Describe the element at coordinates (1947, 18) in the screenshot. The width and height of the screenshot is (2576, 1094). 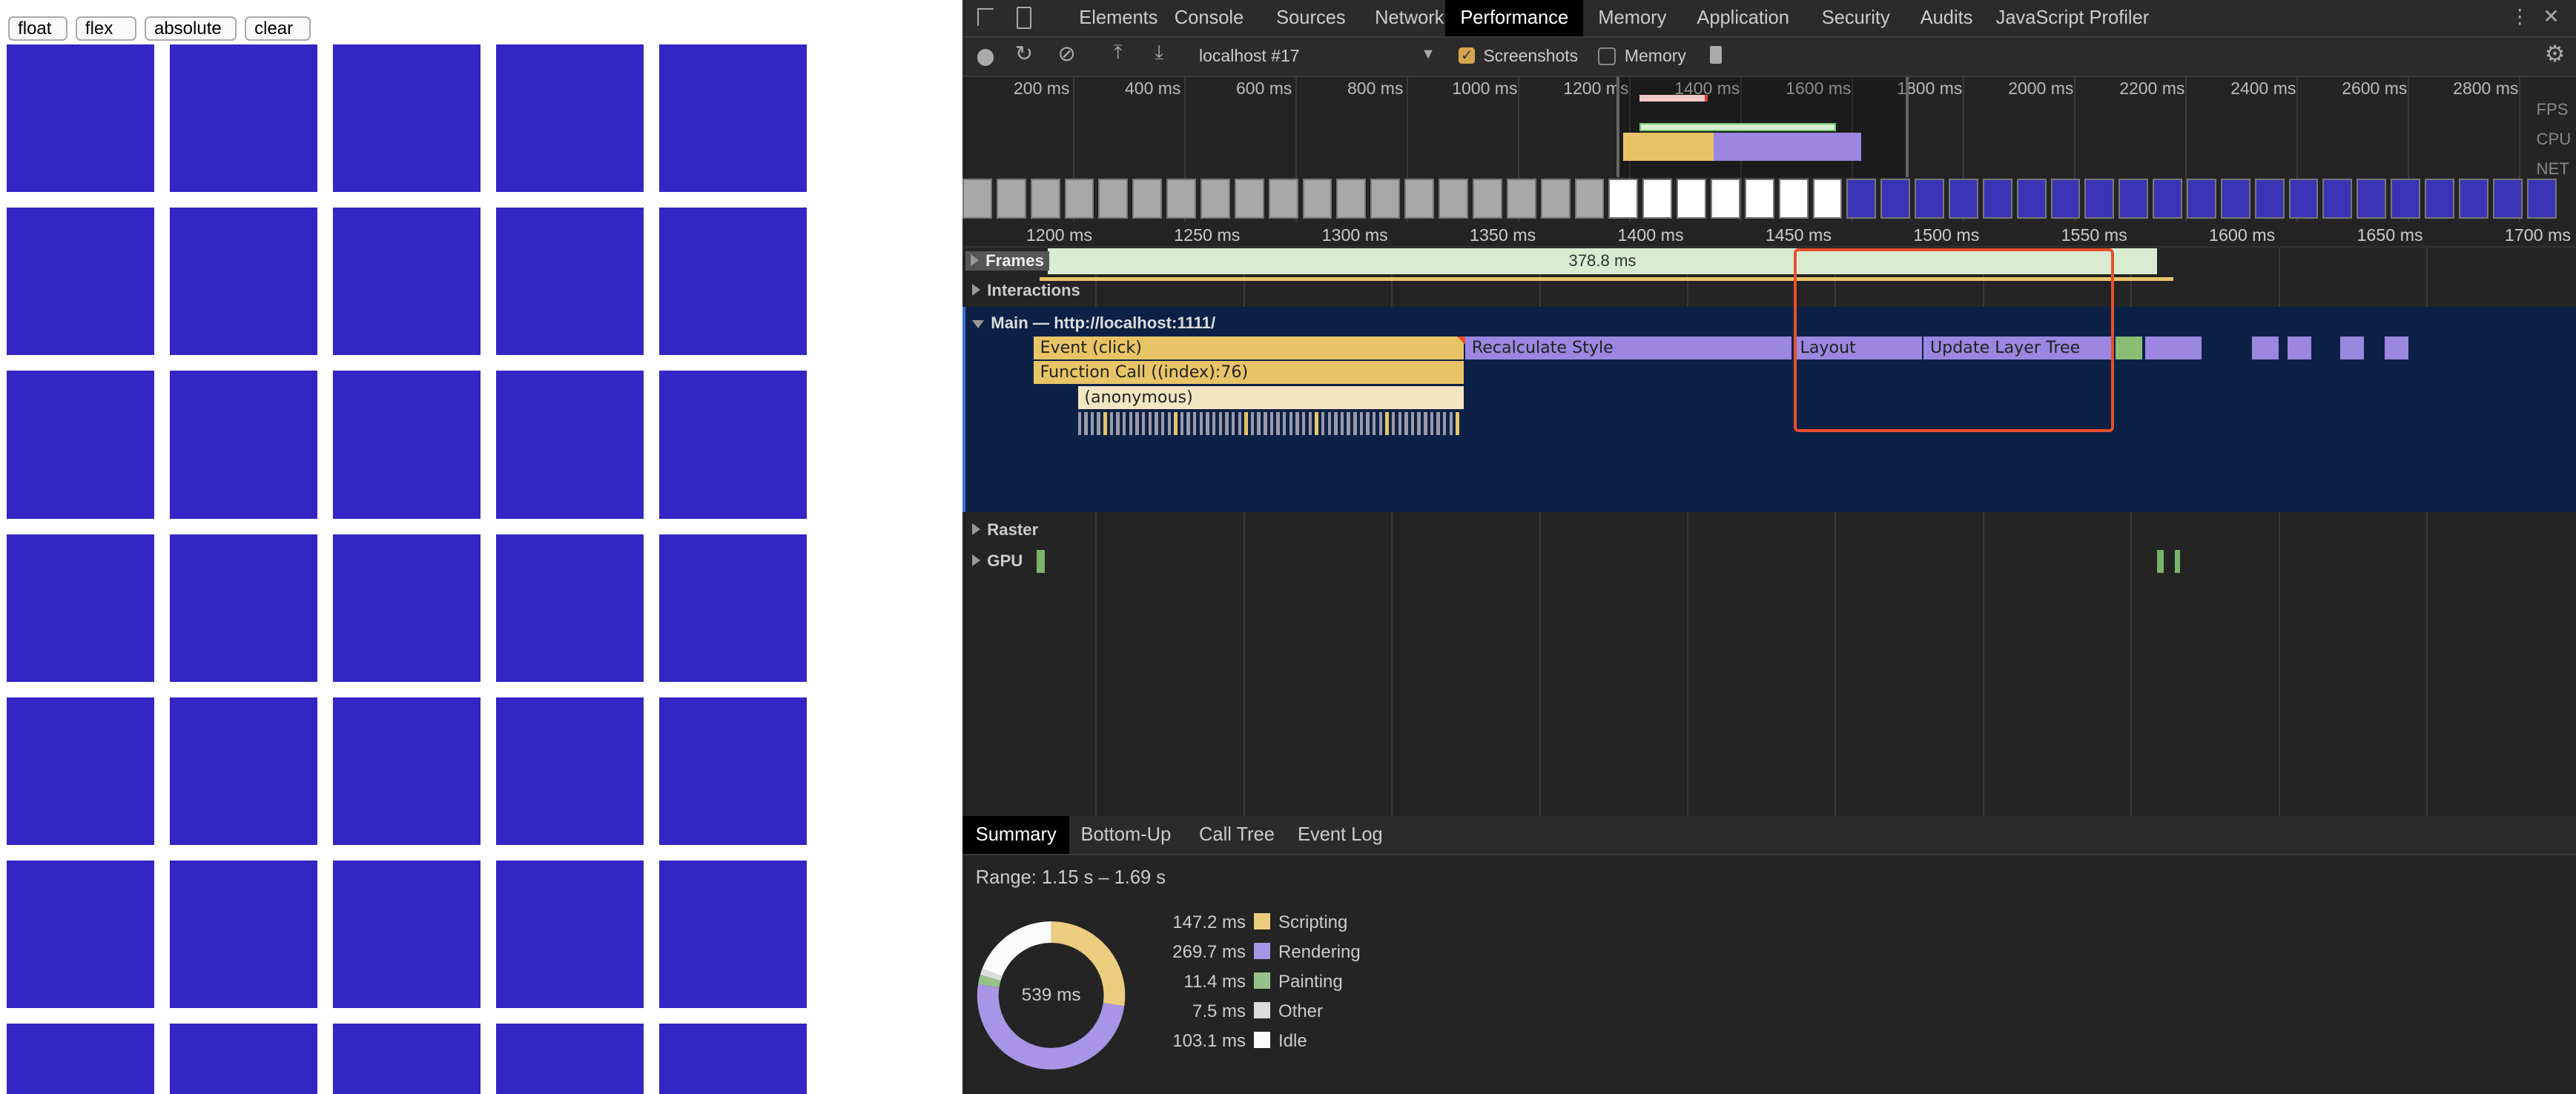
I see `tab-audits: Audits` at that location.